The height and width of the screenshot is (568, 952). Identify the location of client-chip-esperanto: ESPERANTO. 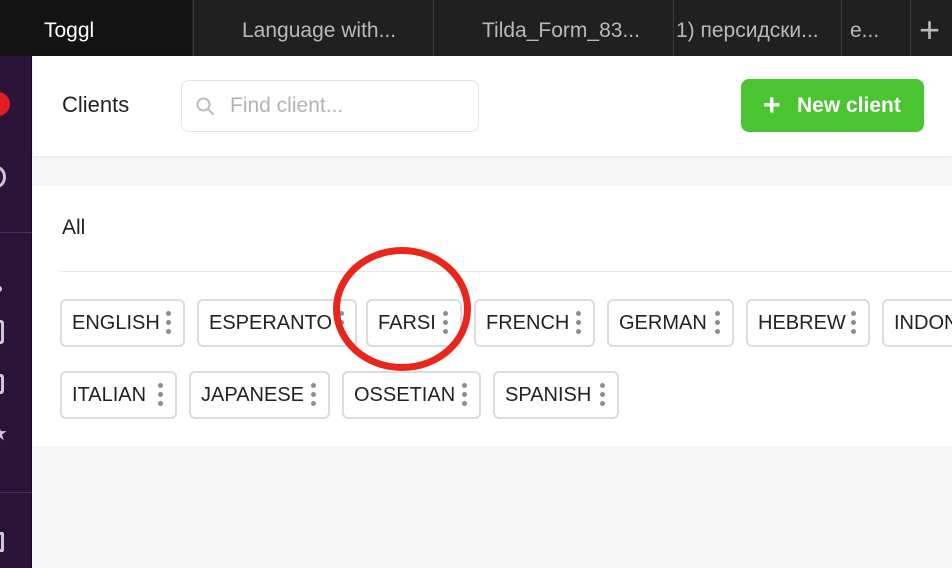
(277, 323).